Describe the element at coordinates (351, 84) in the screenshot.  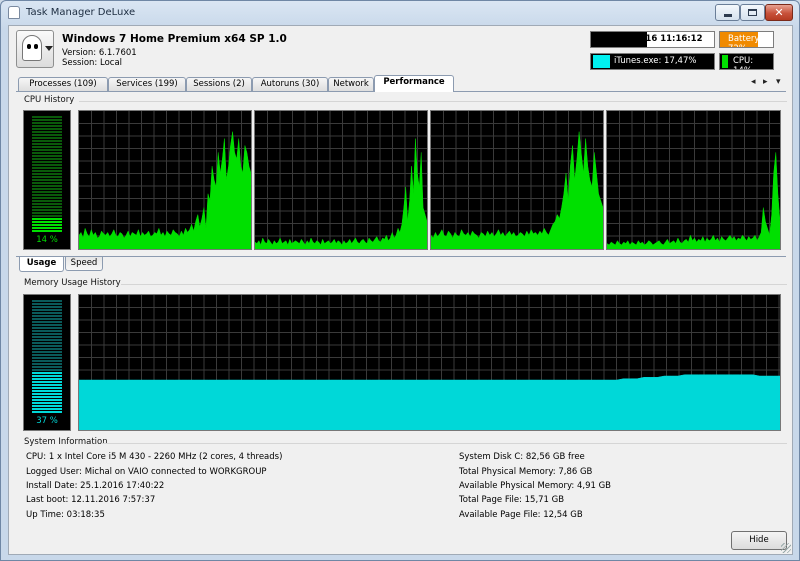
I see `tab-network: Network` at that location.